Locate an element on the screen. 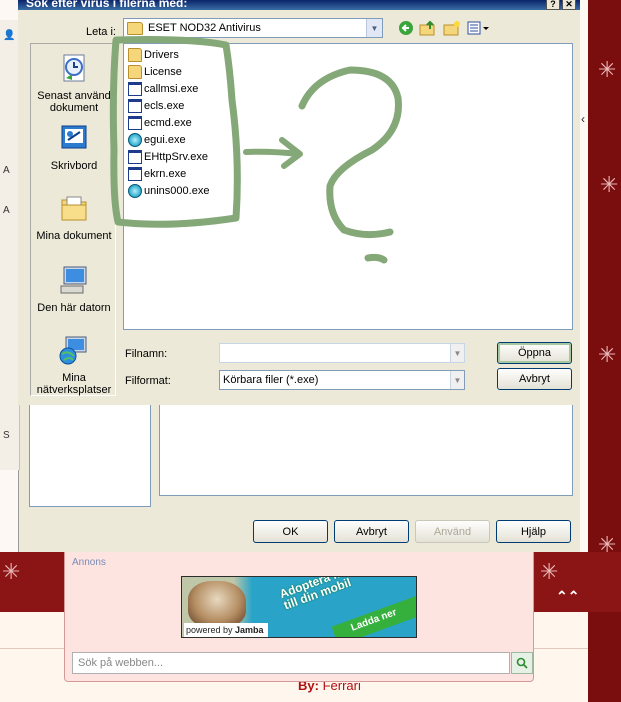 This screenshot has height=702, width=621. up-folder-button is located at coordinates (428, 28).